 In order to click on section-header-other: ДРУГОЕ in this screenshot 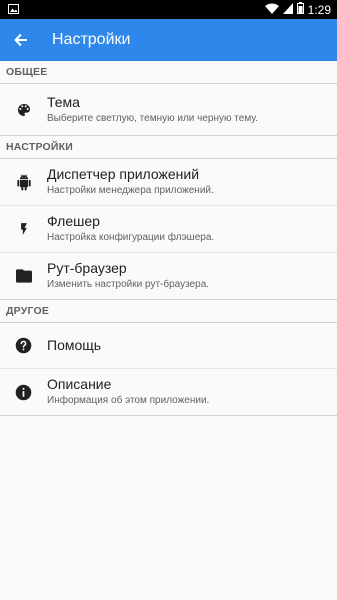, I will do `click(28, 311)`.